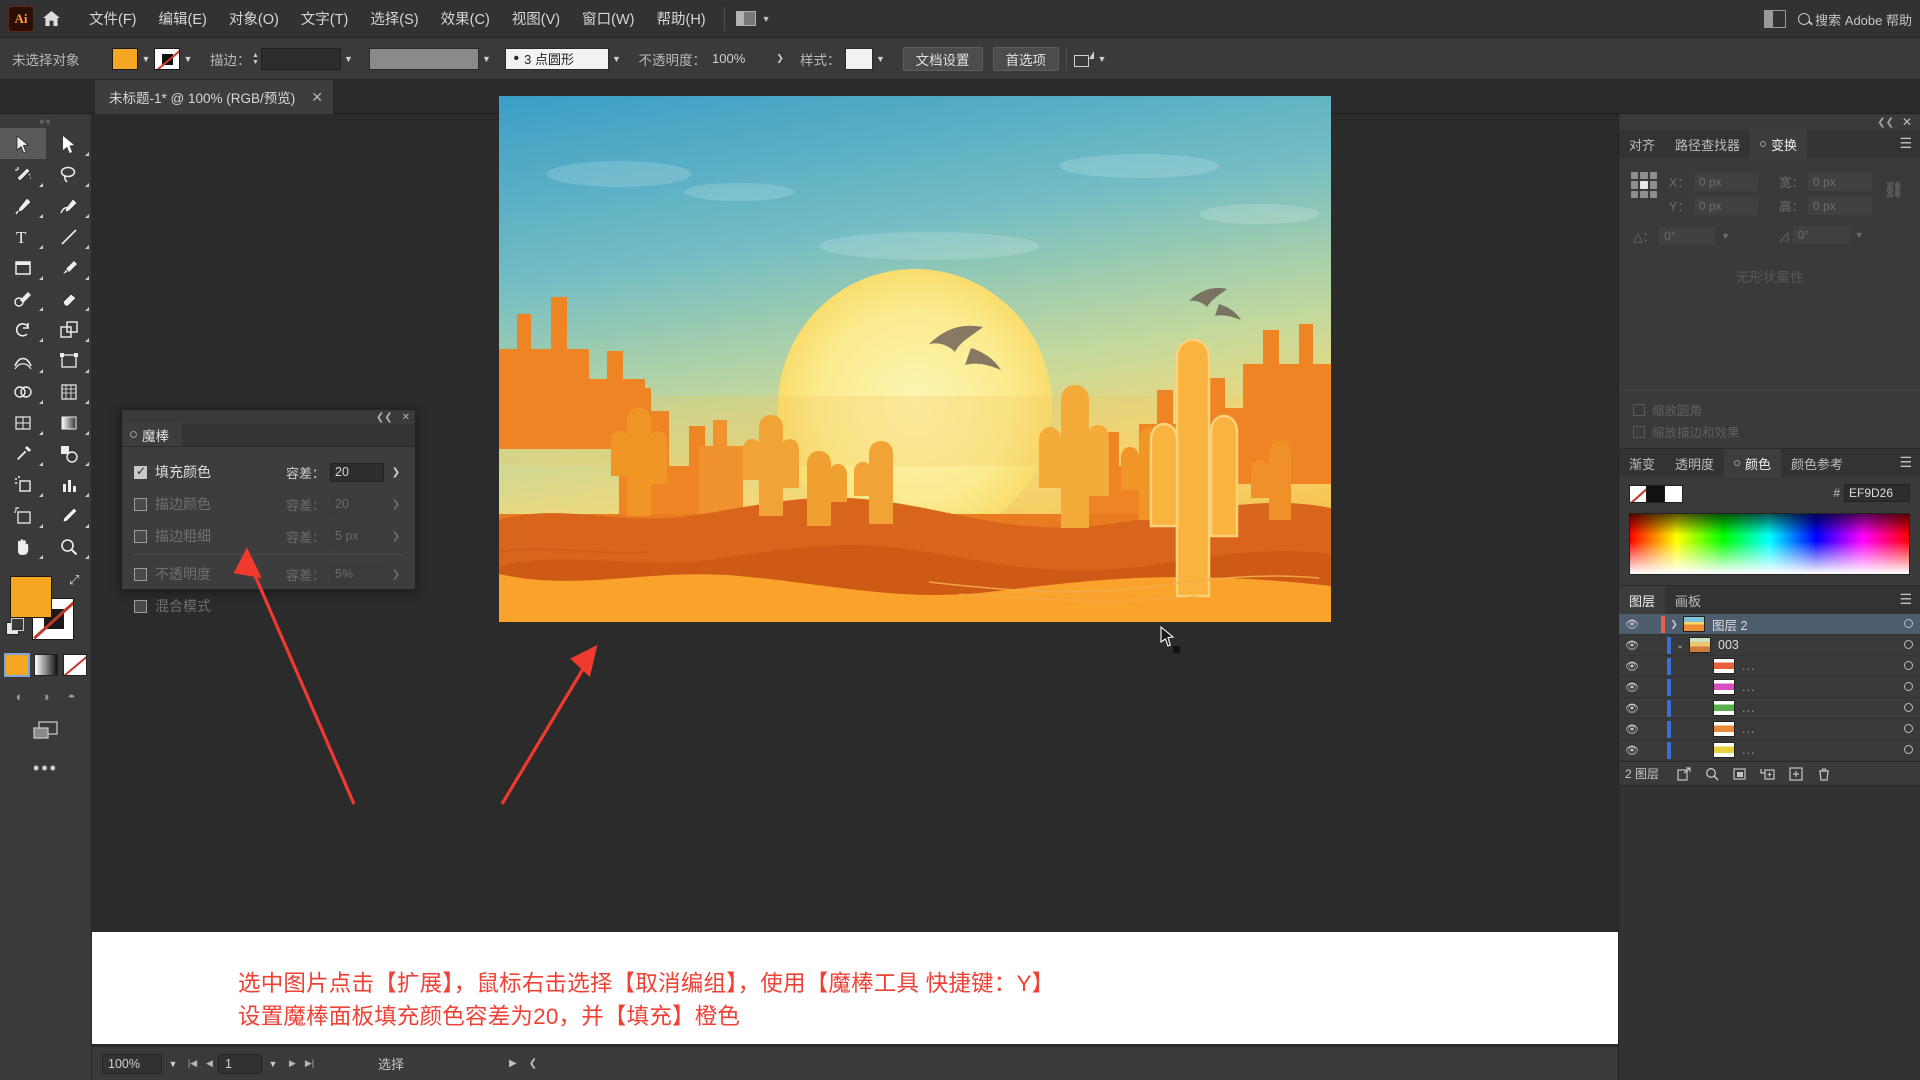 The image size is (1920, 1080). Describe the element at coordinates (69, 329) in the screenshot. I see `scale-tool` at that location.